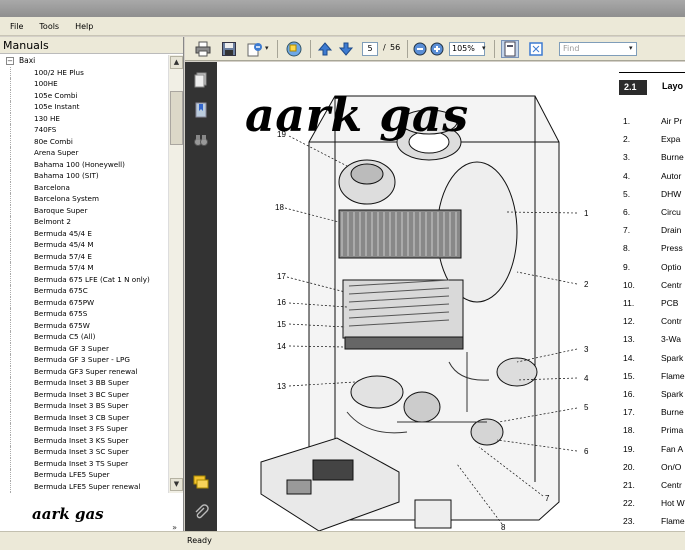 The height and width of the screenshot is (550, 685). What do you see at coordinates (629, 521) in the screenshot?
I see `legend-number: 23.` at bounding box center [629, 521].